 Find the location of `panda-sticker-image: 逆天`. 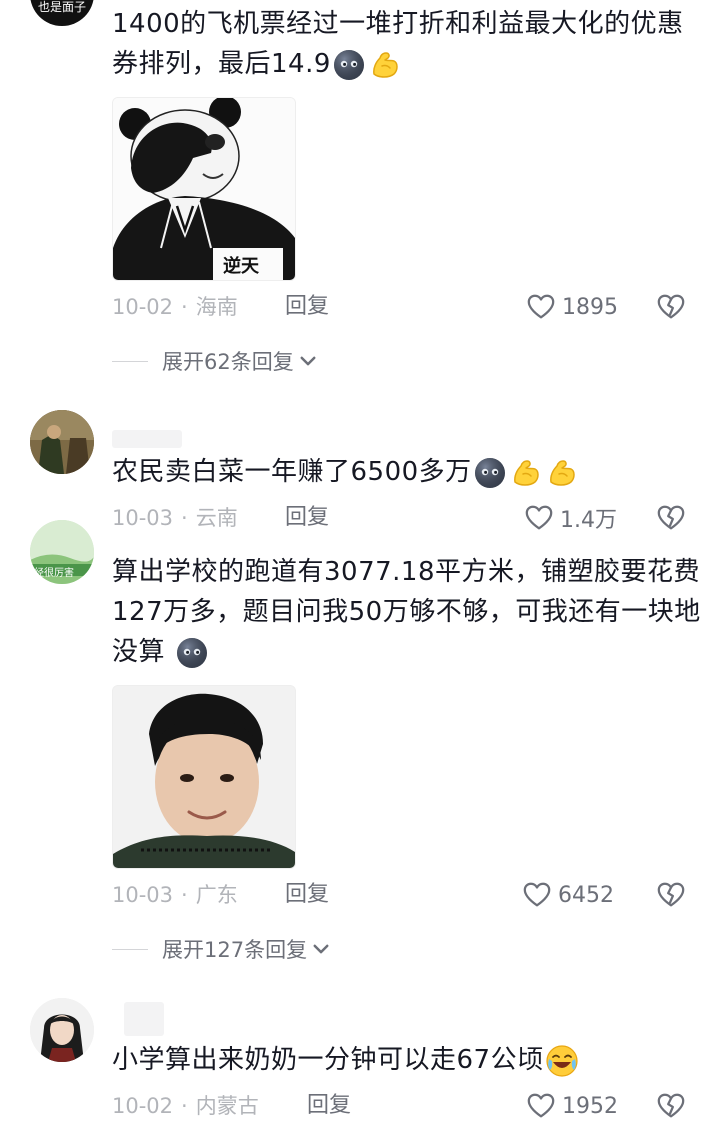

panda-sticker-image: 逆天 is located at coordinates (204, 189).